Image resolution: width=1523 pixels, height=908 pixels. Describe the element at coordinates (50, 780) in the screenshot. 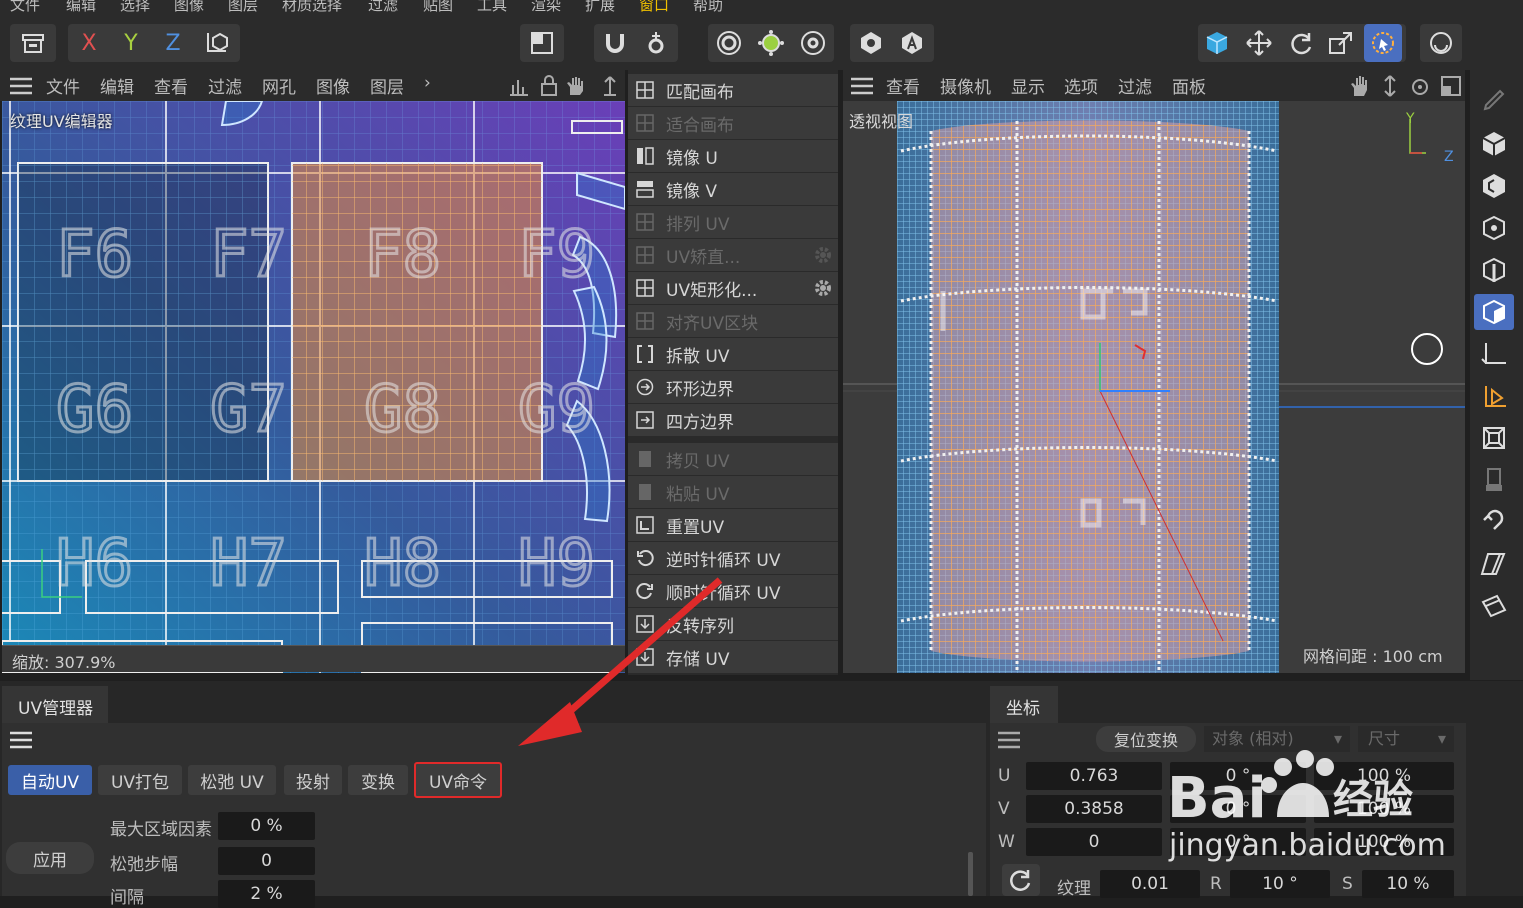

I see `tab-auto-uv: 自动UV` at that location.